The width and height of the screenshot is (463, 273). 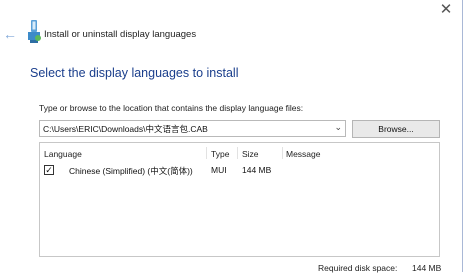 What do you see at coordinates (131, 171) in the screenshot?
I see `row-language: Chinese (Simplified) (中文(简体))` at bounding box center [131, 171].